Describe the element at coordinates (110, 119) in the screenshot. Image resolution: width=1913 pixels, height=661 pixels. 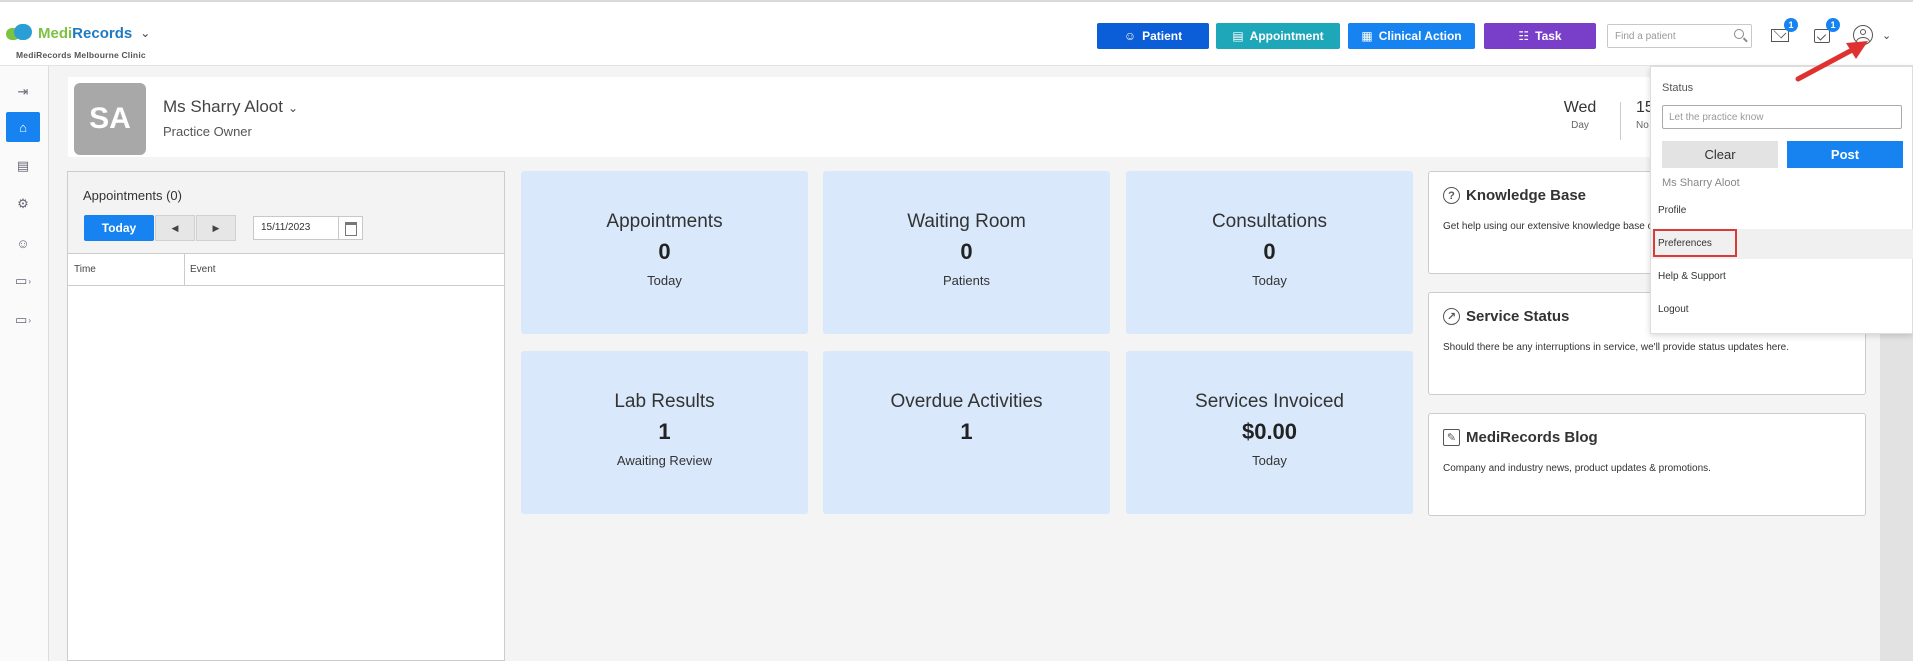
I see `avatar: SA` at that location.